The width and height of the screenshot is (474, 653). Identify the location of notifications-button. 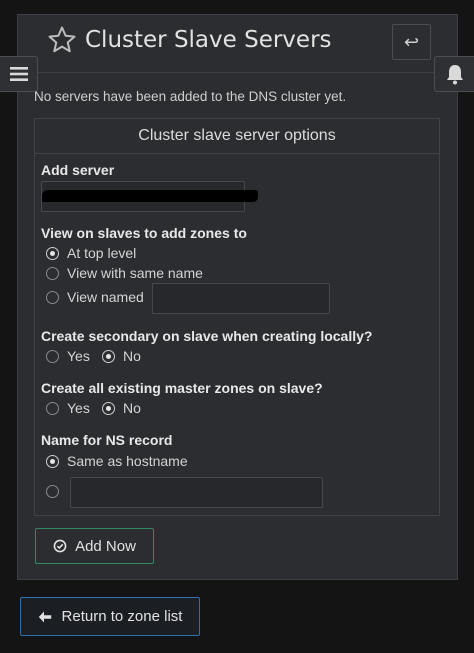
(454, 74).